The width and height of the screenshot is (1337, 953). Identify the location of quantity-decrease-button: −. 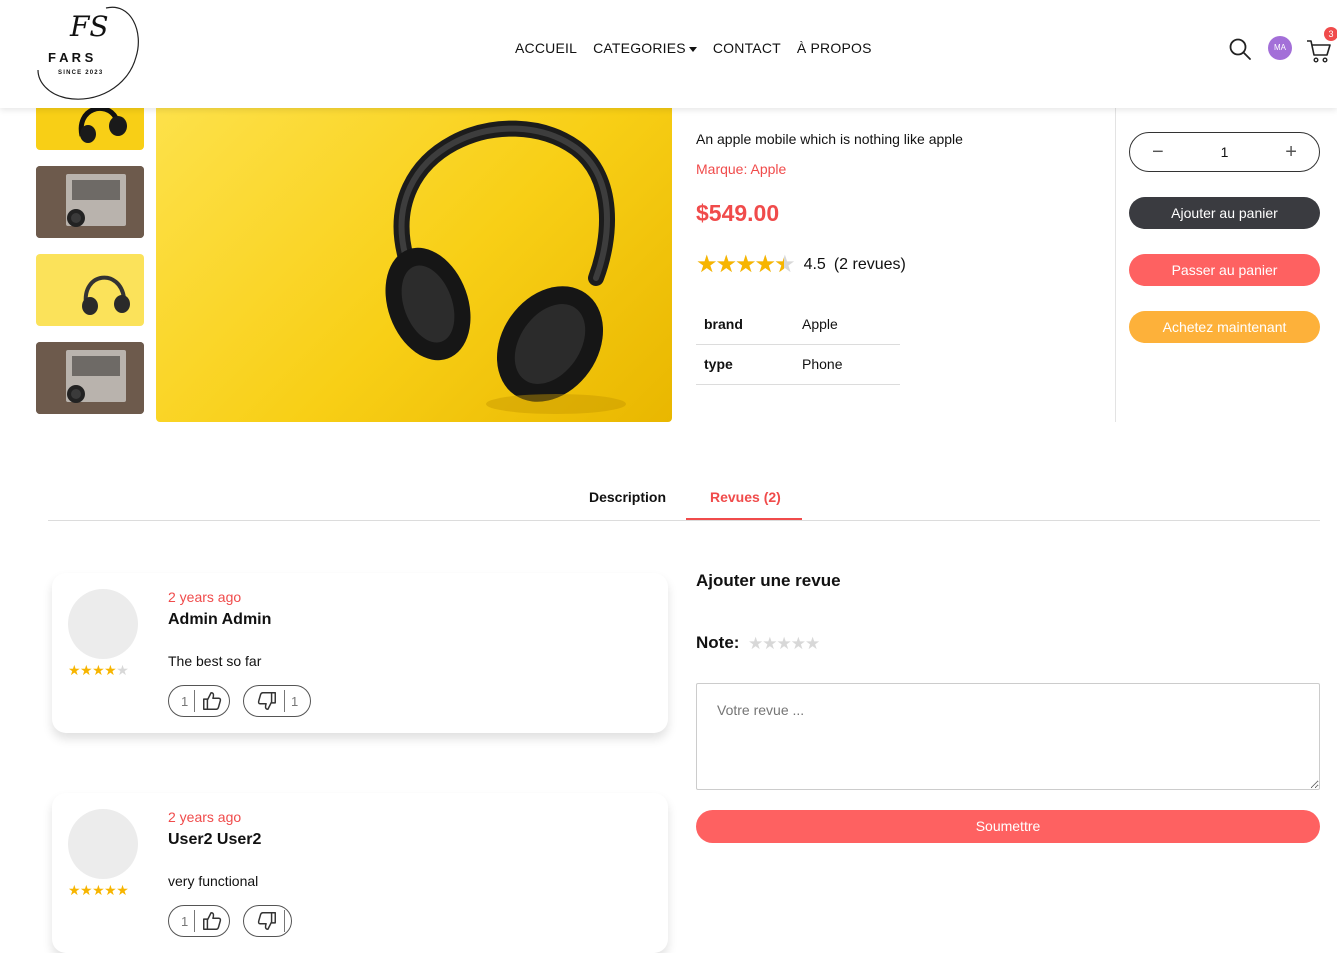
(1158, 152).